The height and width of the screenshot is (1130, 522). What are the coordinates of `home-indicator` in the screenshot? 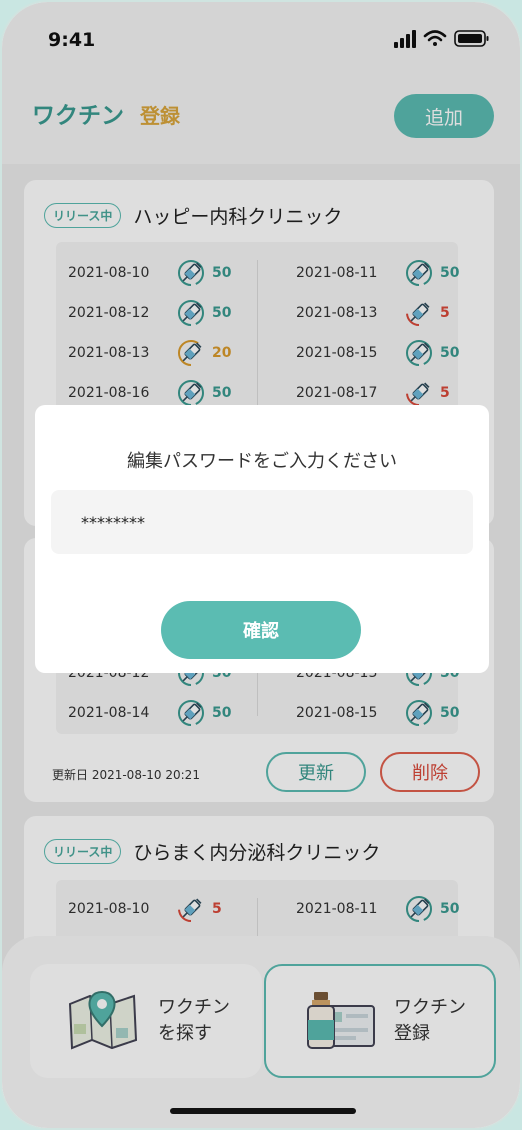 It's located at (263, 1111).